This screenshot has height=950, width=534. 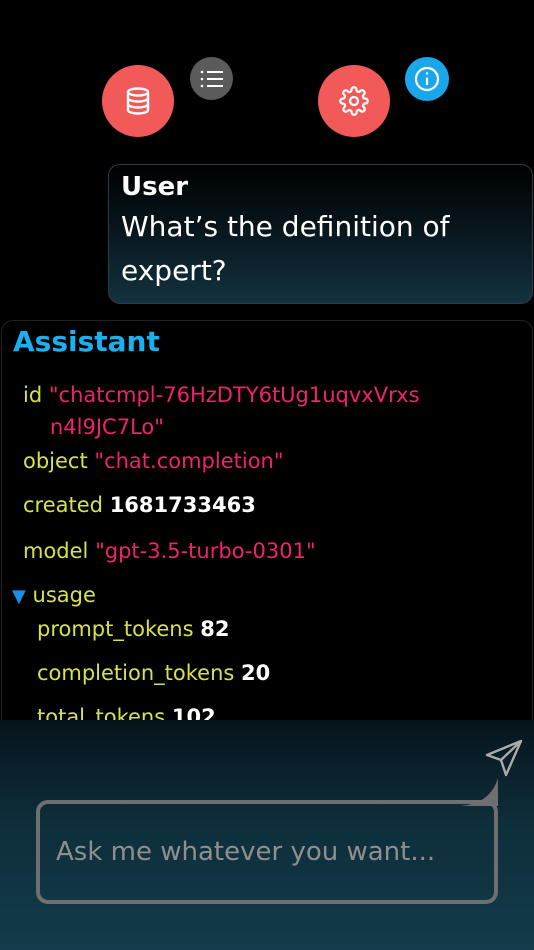 I want to click on gear-icon, so click(x=354, y=101).